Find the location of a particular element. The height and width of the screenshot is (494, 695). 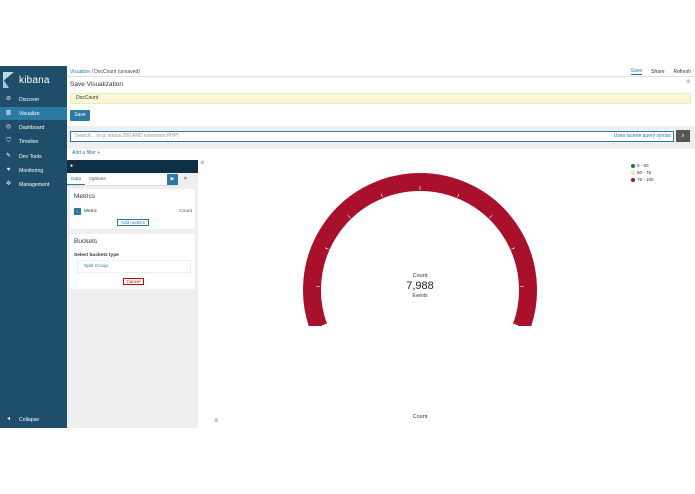

sidebar-item-discover: ⊘ Discover is located at coordinates (33, 99).